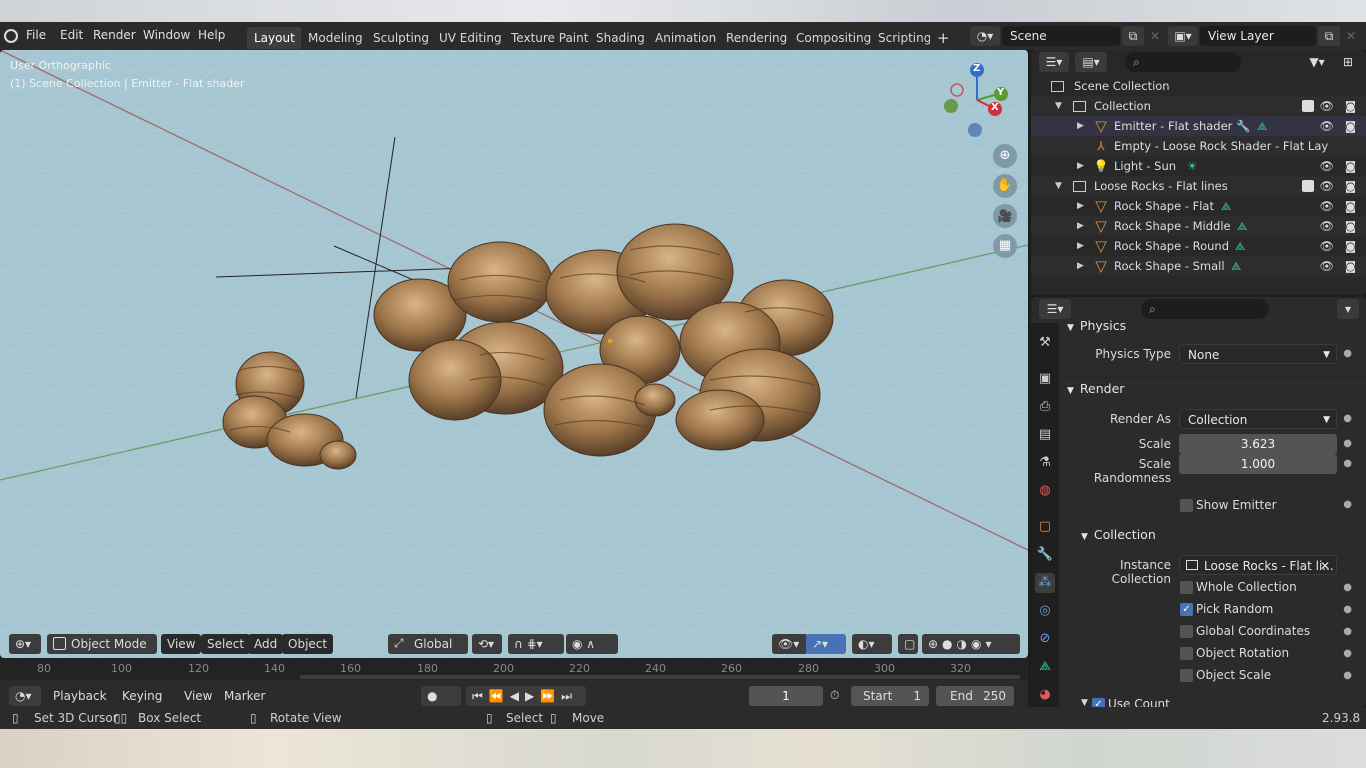 The height and width of the screenshot is (768, 1366). I want to click on blender-logo-icon, so click(11, 36).